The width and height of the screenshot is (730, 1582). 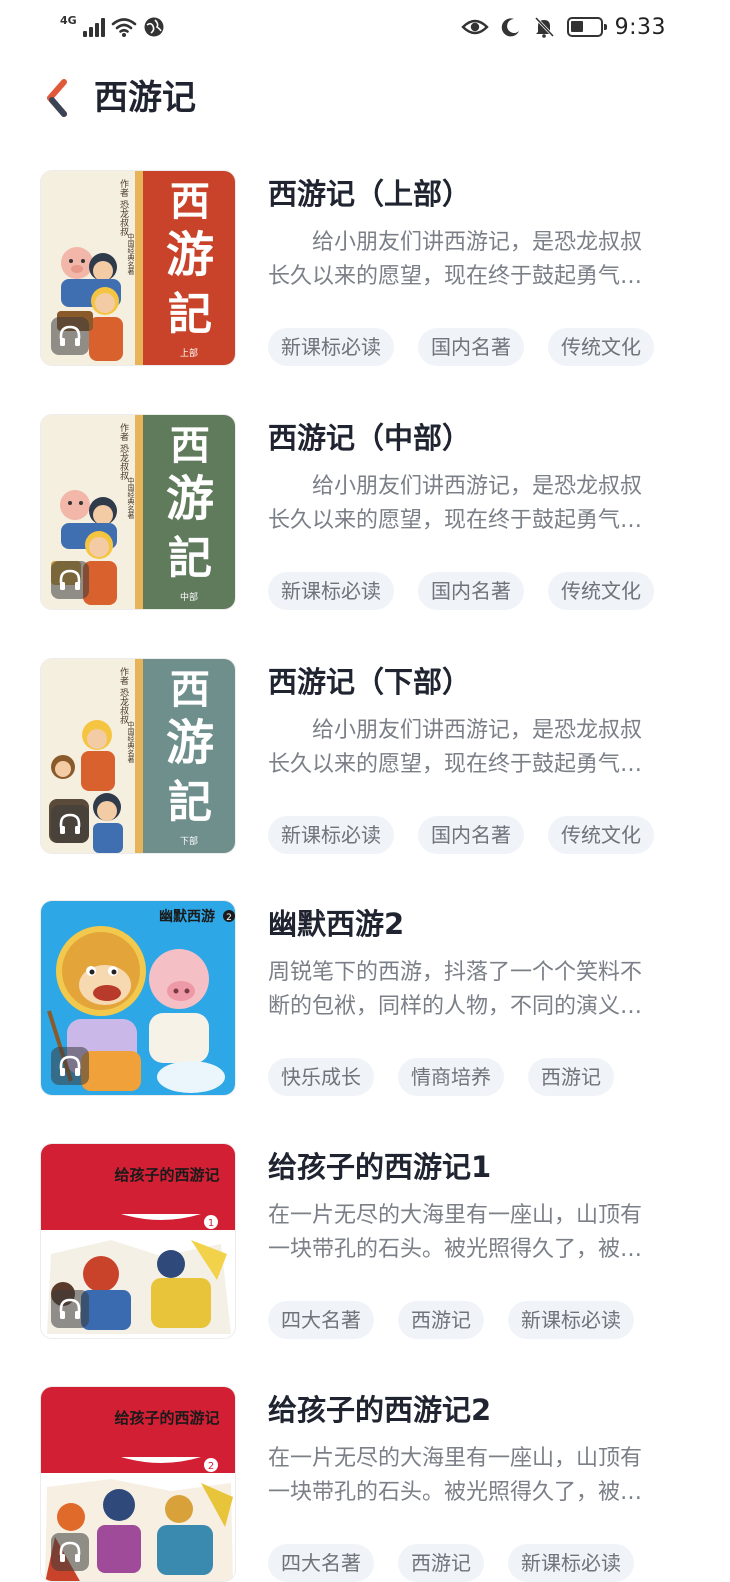 What do you see at coordinates (455, 972) in the screenshot?
I see `description-line: 周锐笔下的西游，抖落了一个个笑料不` at bounding box center [455, 972].